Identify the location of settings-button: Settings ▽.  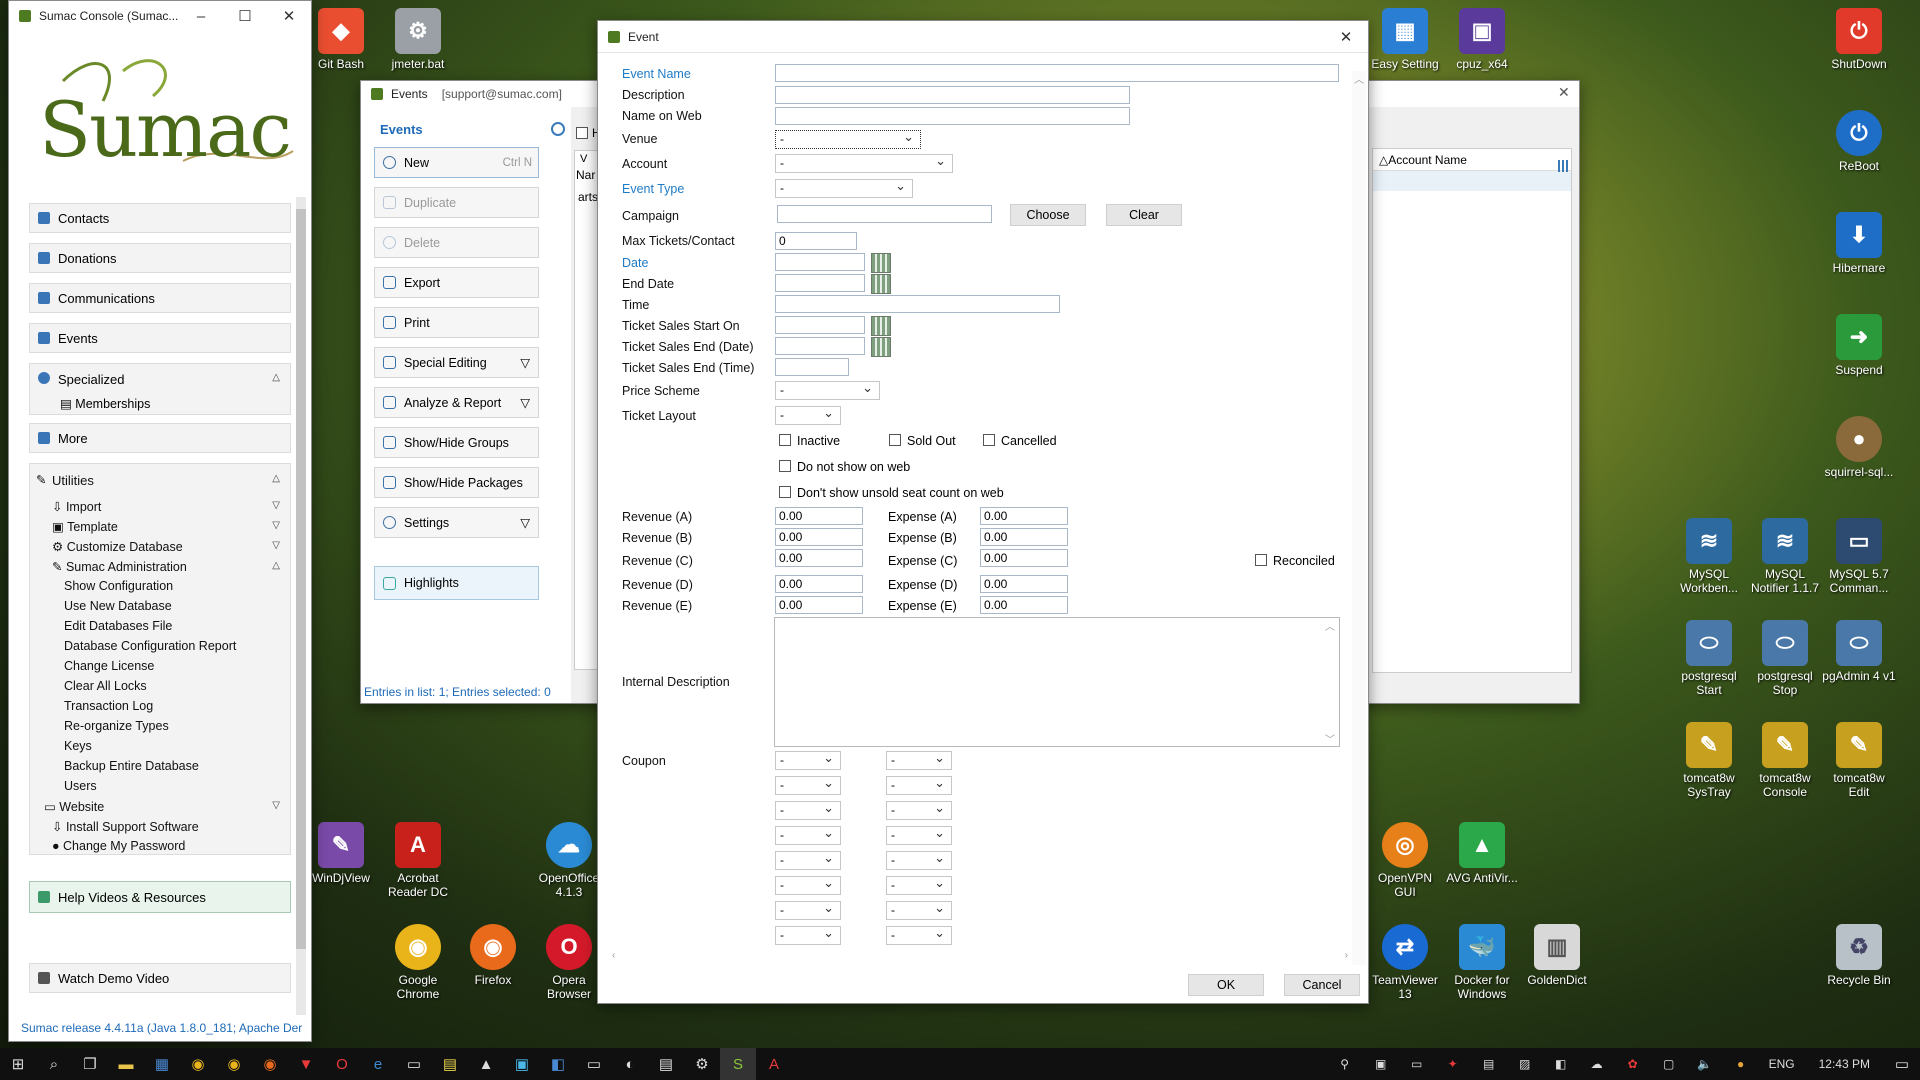
(456, 522).